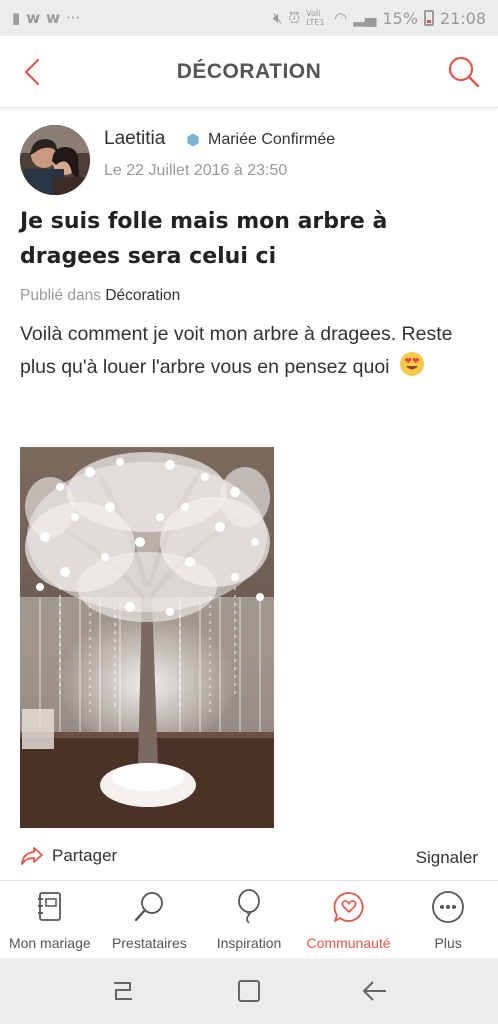 Image resolution: width=498 pixels, height=1024 pixels. I want to click on system-nav-bar, so click(249, 991).